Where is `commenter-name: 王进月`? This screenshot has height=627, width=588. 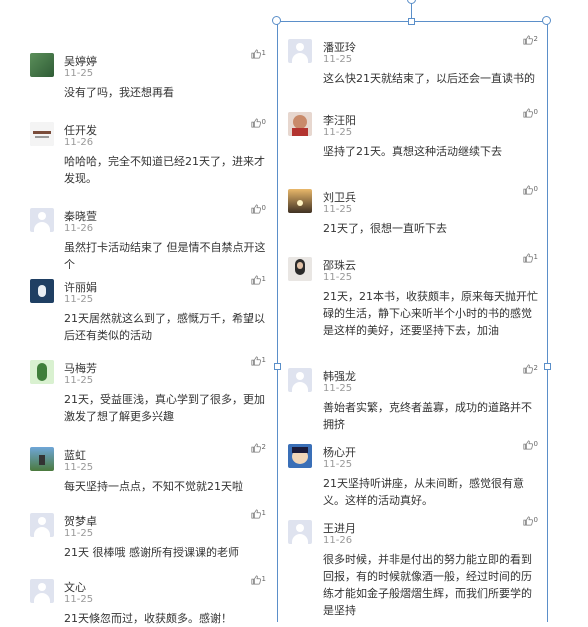 commenter-name: 王进月 is located at coordinates (339, 528).